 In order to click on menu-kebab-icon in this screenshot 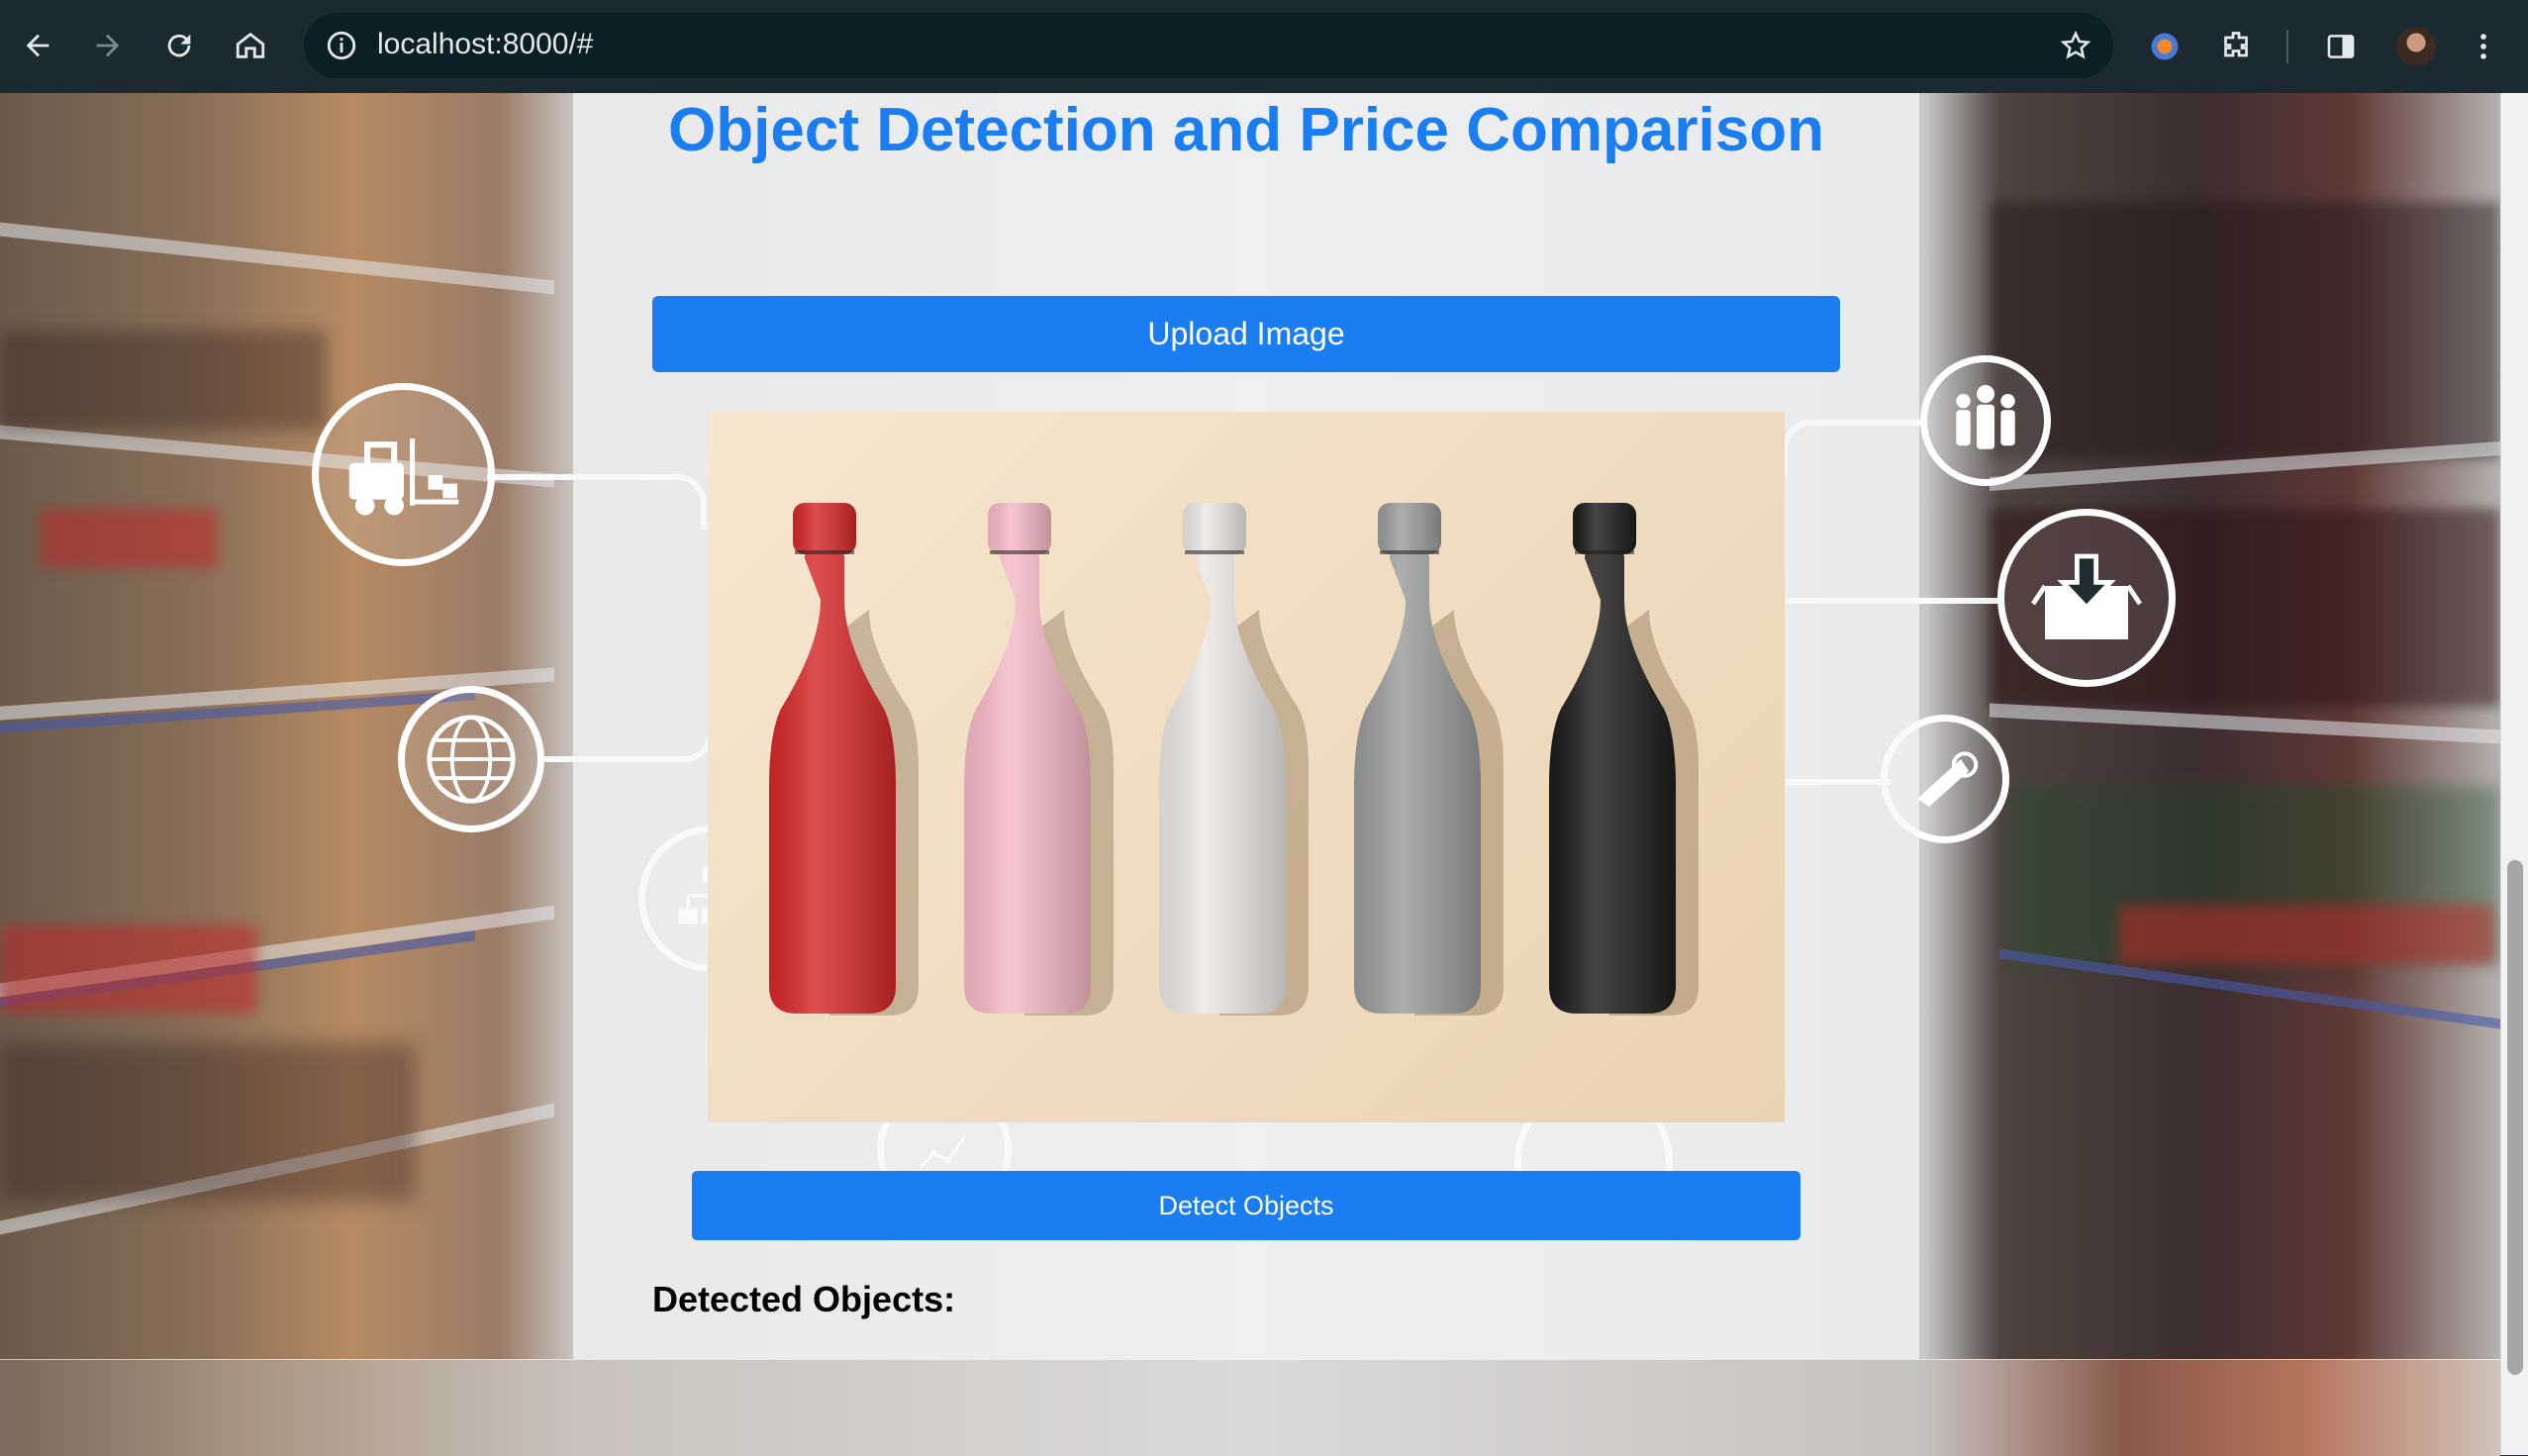, I will do `click(2483, 46)`.